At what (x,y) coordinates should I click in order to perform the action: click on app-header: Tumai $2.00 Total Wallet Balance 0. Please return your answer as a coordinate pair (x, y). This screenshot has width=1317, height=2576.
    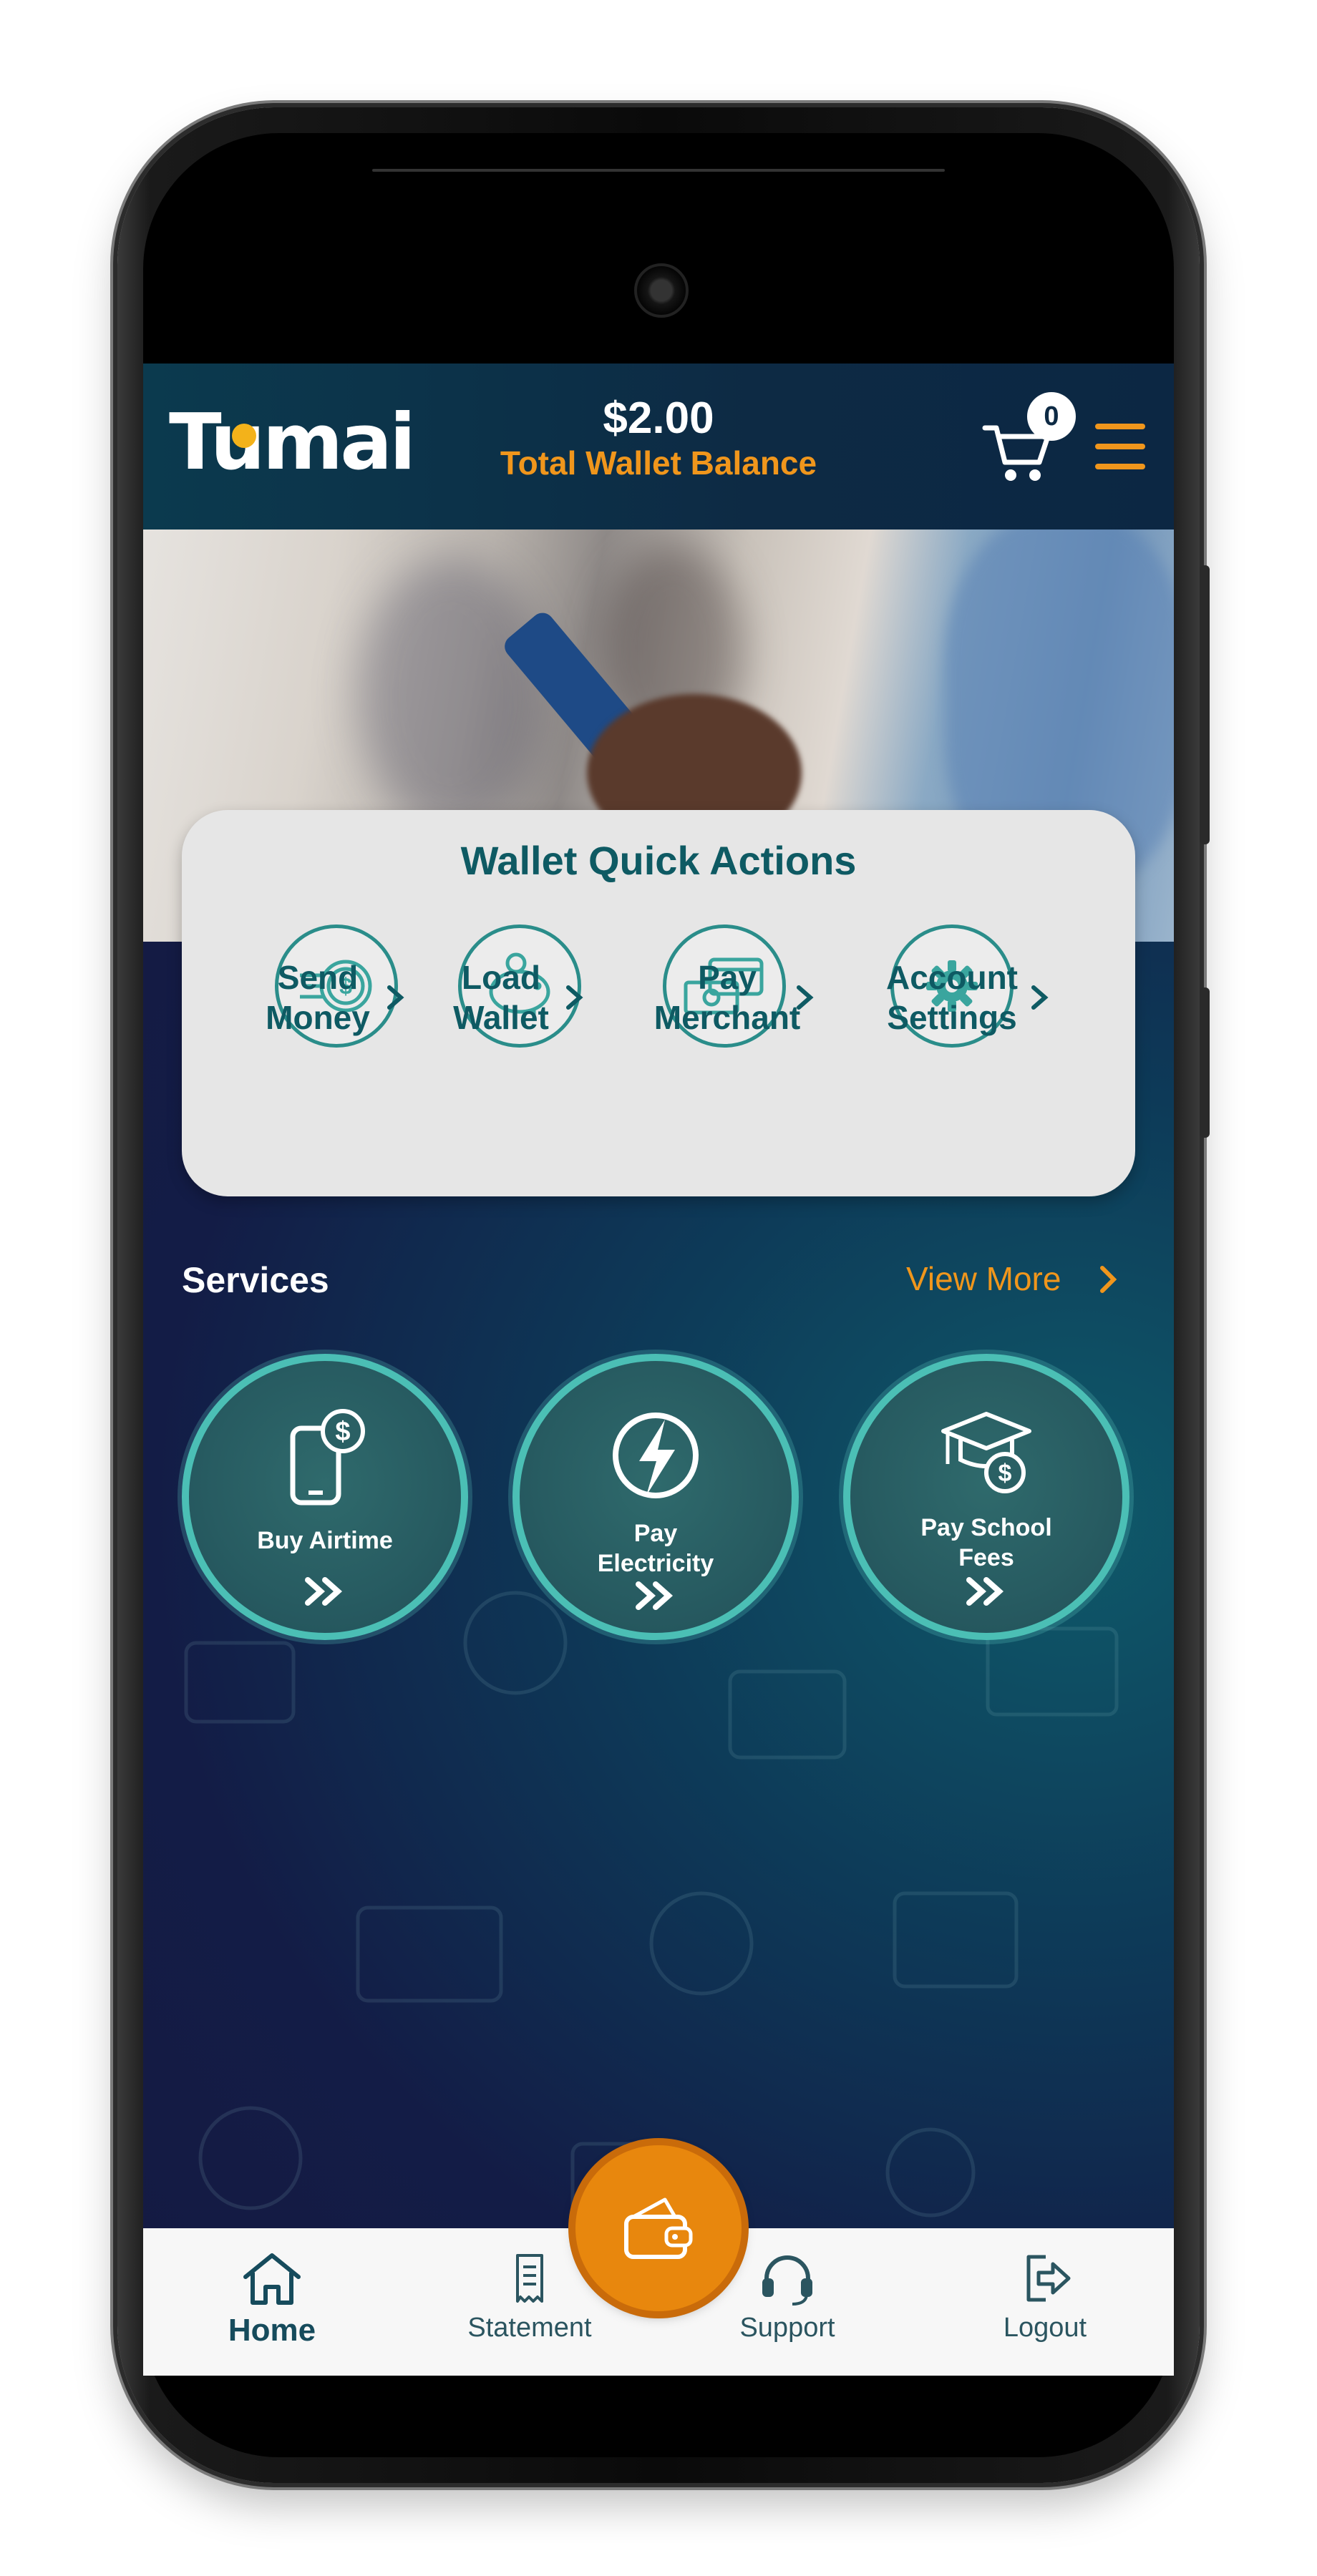
    Looking at the image, I should click on (658, 447).